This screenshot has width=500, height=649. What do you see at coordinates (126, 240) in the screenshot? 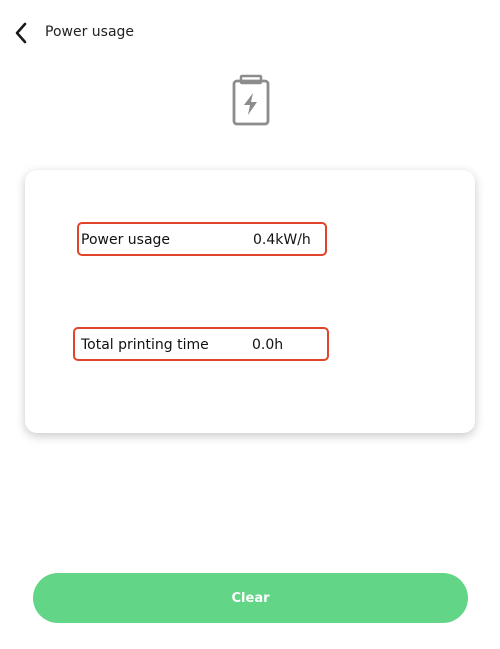
I see `power-usage-label: Power usage` at bounding box center [126, 240].